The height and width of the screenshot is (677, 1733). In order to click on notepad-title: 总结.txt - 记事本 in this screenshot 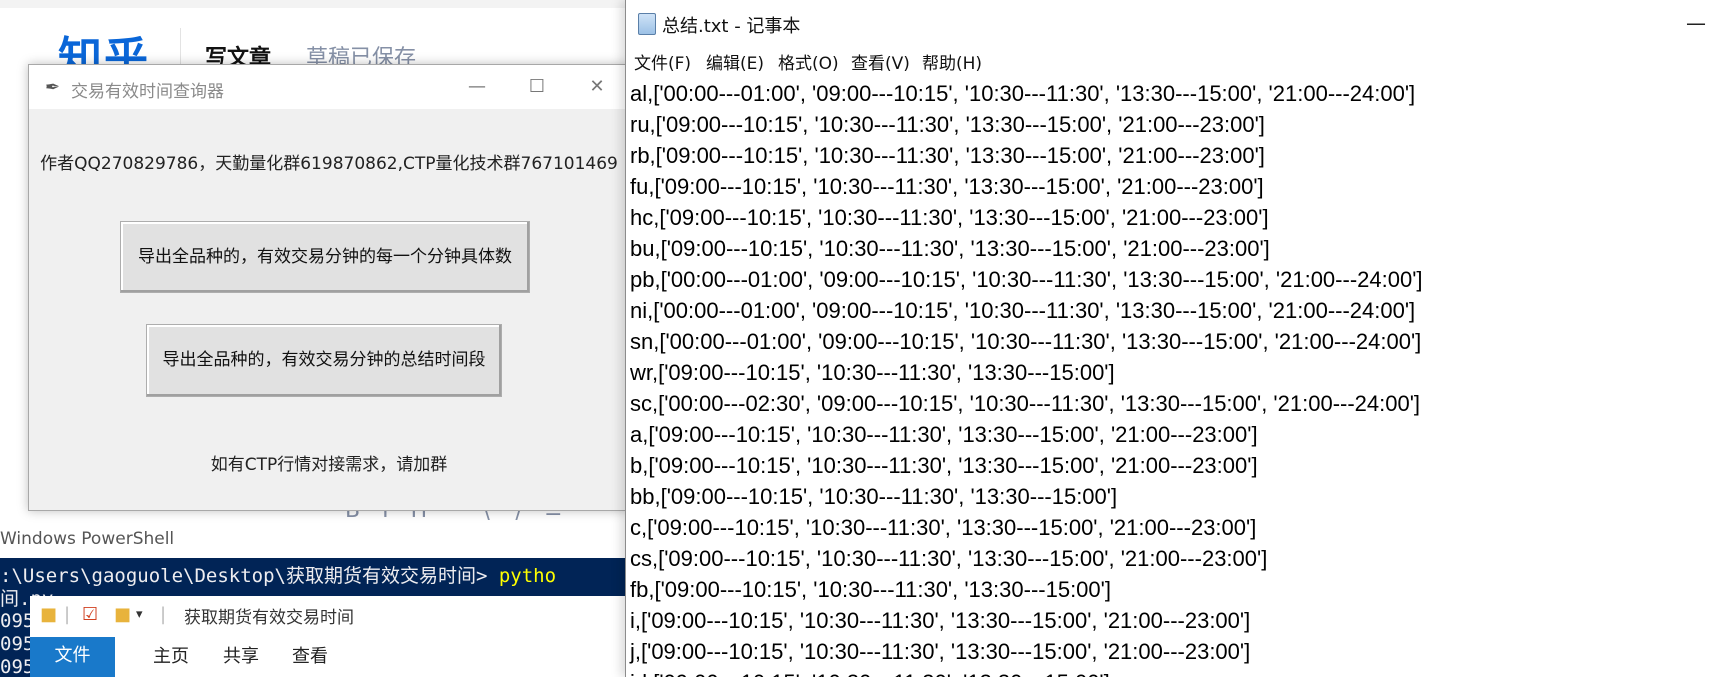, I will do `click(731, 26)`.